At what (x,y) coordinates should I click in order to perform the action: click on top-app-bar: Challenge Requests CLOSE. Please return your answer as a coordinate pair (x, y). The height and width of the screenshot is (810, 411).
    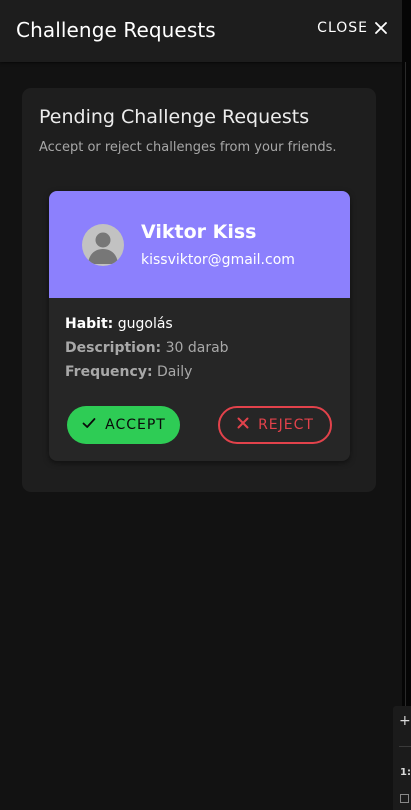
    Looking at the image, I should click on (201, 31).